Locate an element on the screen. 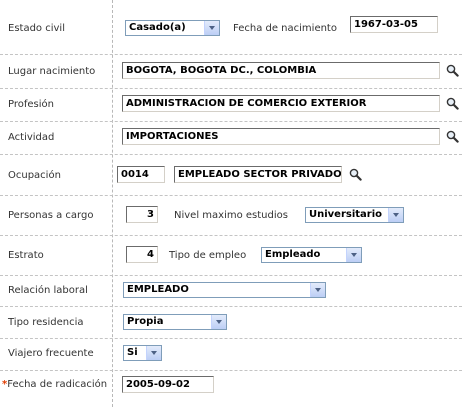 The width and height of the screenshot is (468, 407). viajero-frecuente-label: Viajero frecuente is located at coordinates (51, 353).